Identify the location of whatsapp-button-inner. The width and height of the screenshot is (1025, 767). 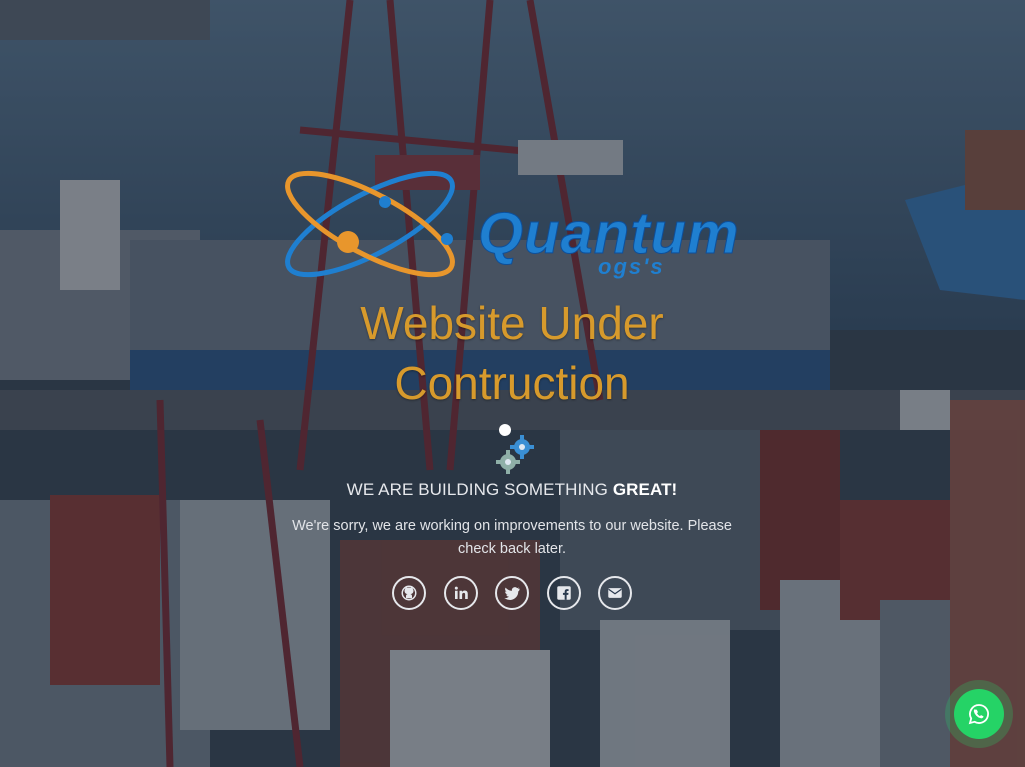
(979, 714).